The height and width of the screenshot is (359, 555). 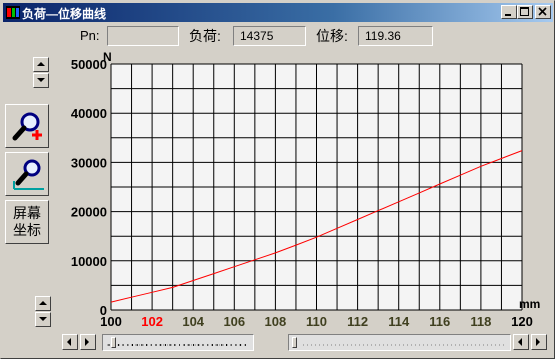 I want to click on app-icon, so click(x=13, y=12).